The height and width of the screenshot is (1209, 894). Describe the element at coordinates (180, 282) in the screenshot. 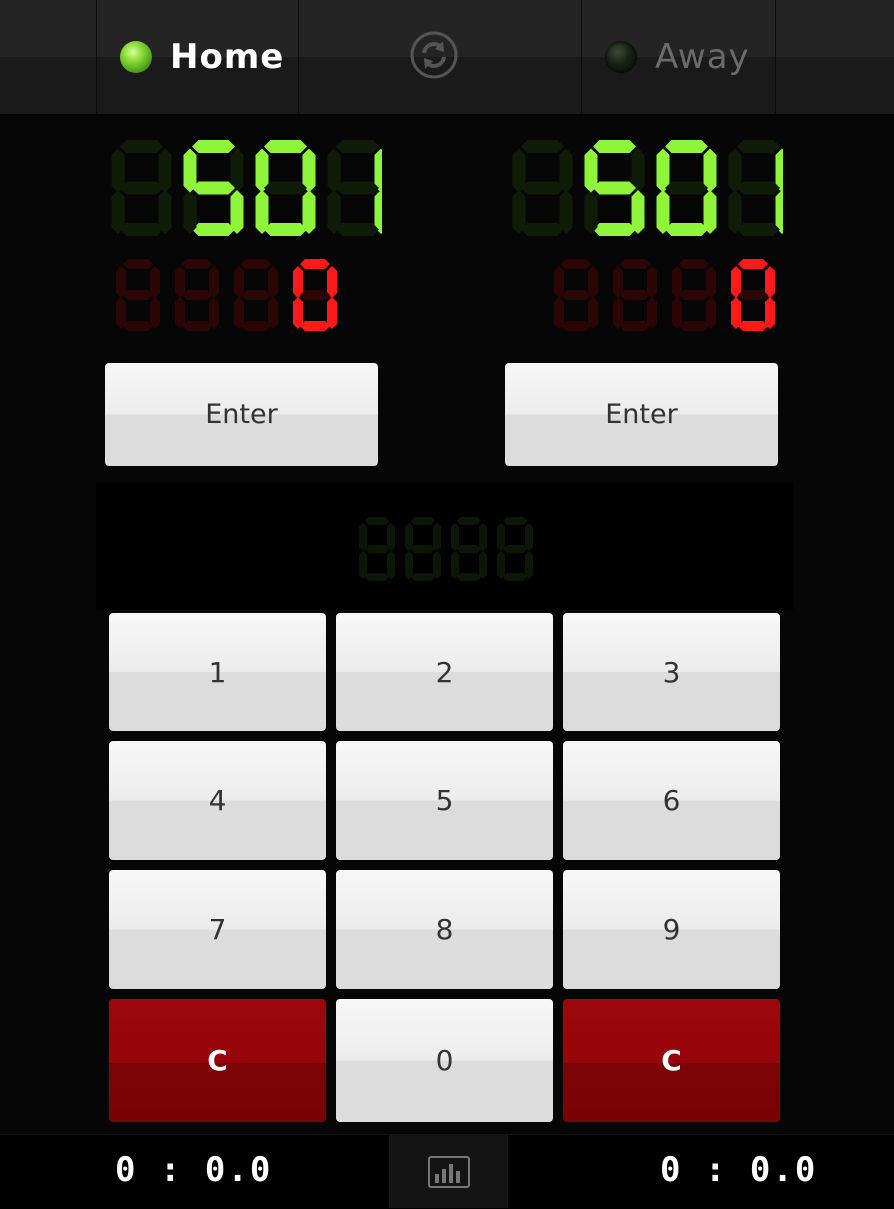

I see `home-darts-digit-1-segment-f` at that location.